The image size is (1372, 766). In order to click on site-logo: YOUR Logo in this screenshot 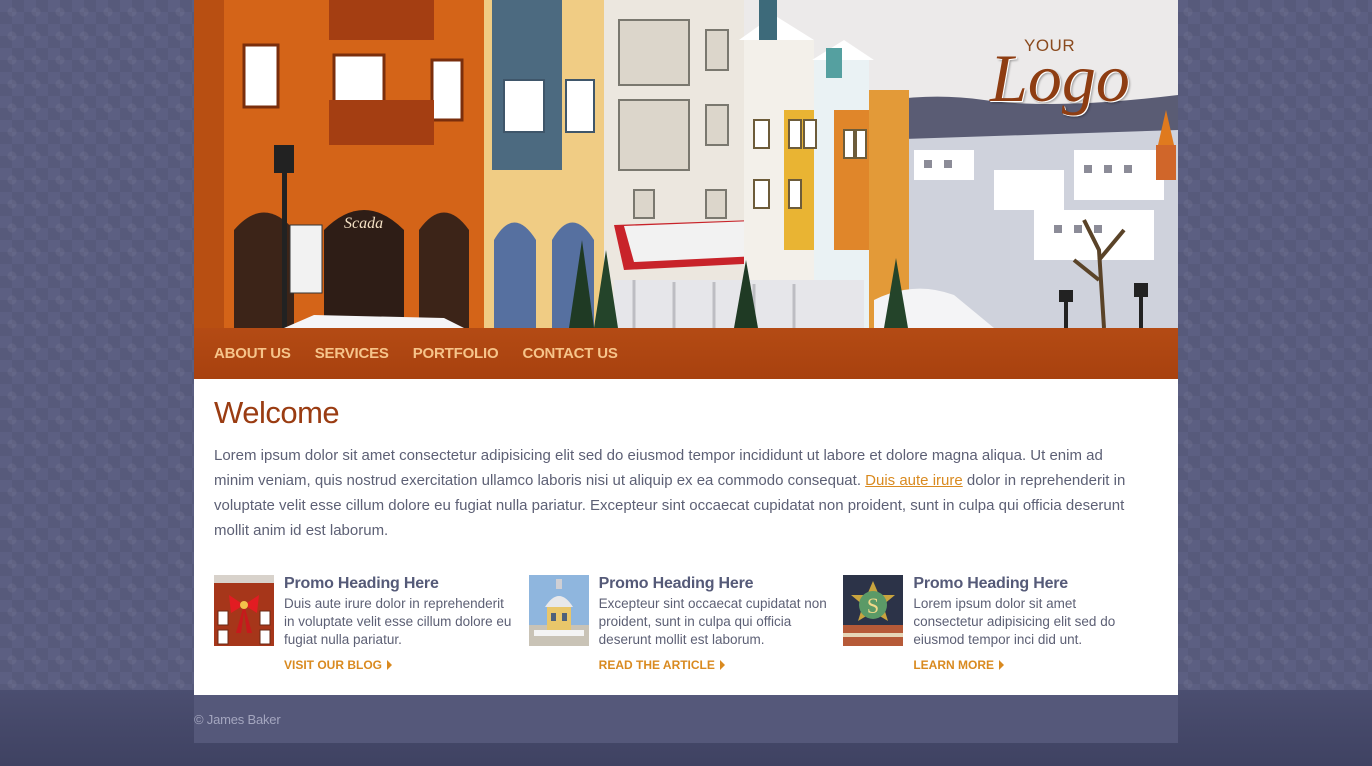, I will do `click(1066, 80)`.